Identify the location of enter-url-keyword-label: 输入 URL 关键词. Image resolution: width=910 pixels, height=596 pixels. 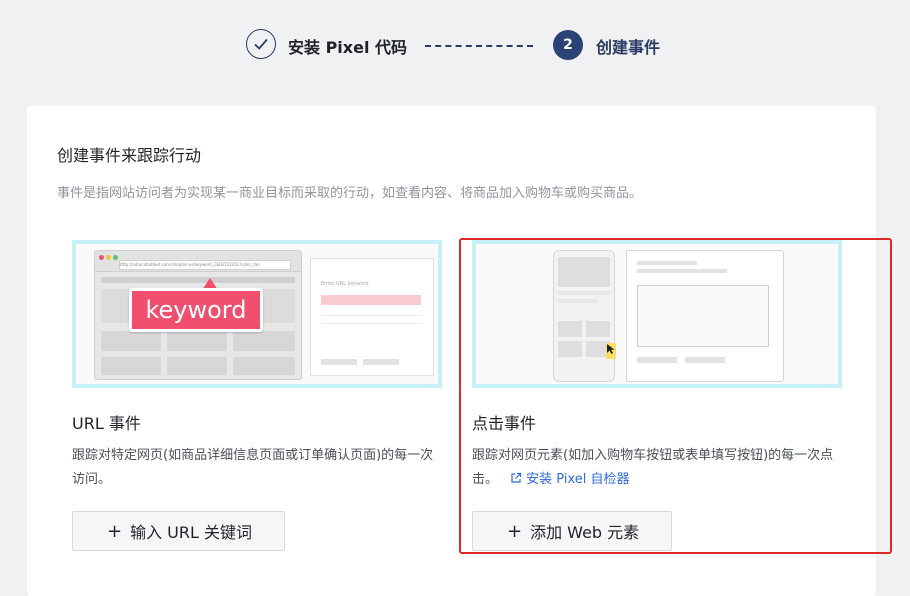
(191, 532).